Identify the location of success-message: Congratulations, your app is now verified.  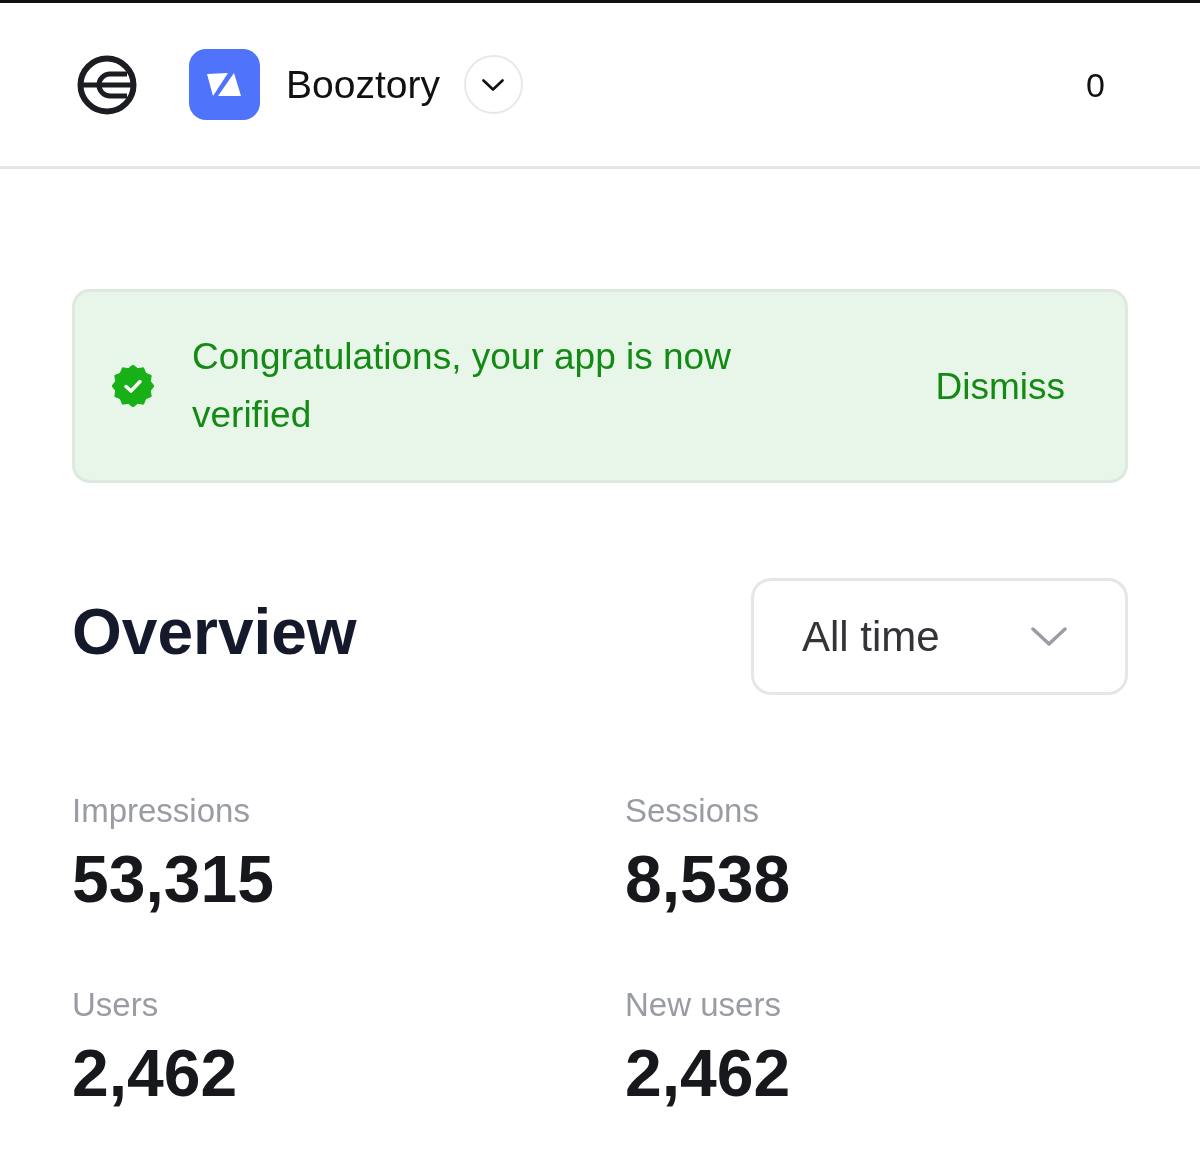
(462, 386).